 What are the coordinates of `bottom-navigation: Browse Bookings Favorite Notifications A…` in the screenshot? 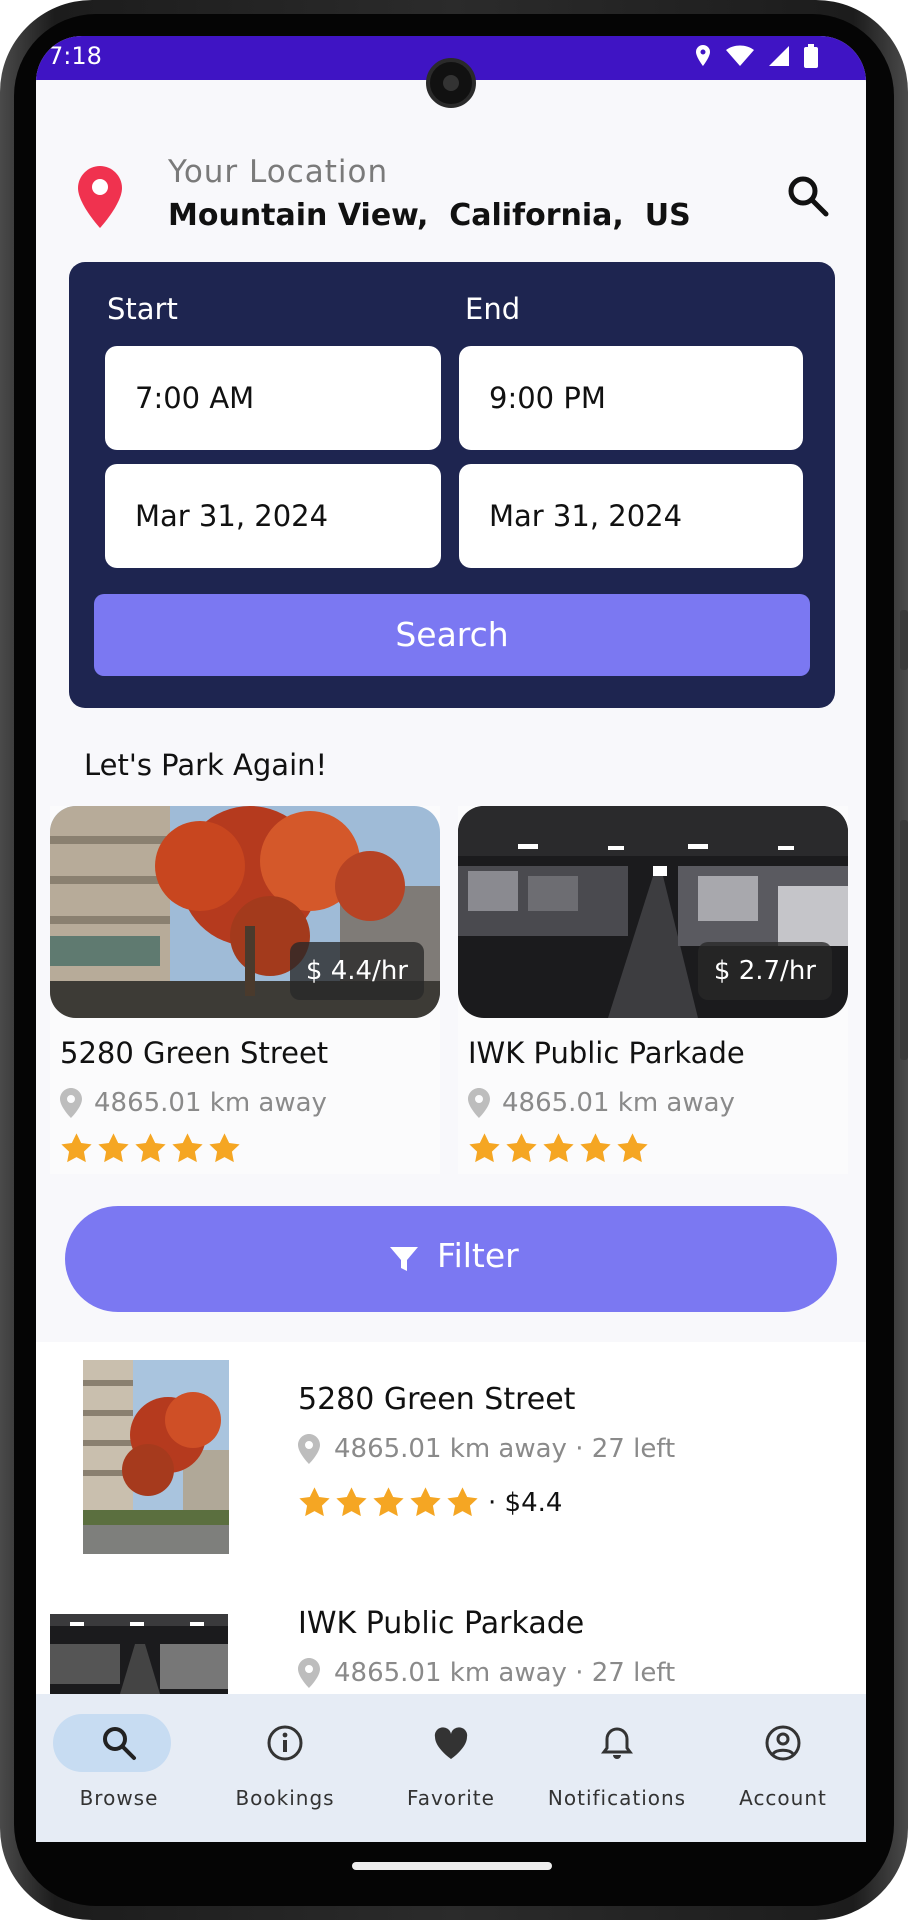 It's located at (451, 1768).